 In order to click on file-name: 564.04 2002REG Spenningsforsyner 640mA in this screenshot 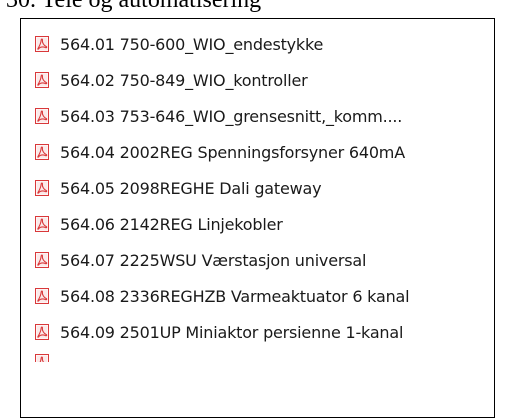, I will do `click(232, 152)`.